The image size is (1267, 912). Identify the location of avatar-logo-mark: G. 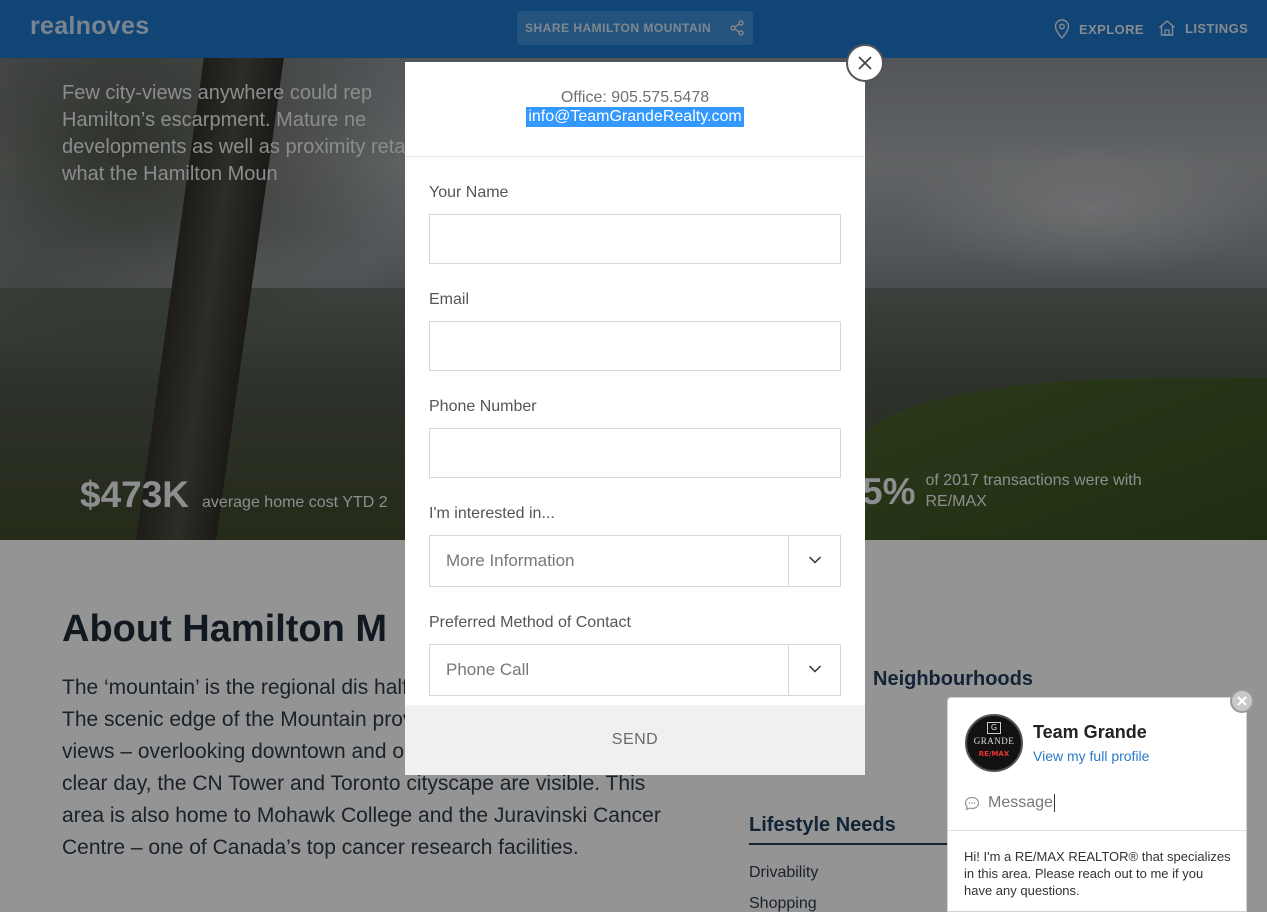
(994, 728).